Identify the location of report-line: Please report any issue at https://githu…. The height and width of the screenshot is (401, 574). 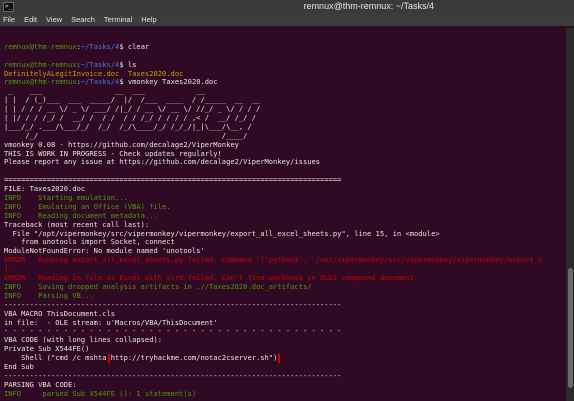
(162, 162).